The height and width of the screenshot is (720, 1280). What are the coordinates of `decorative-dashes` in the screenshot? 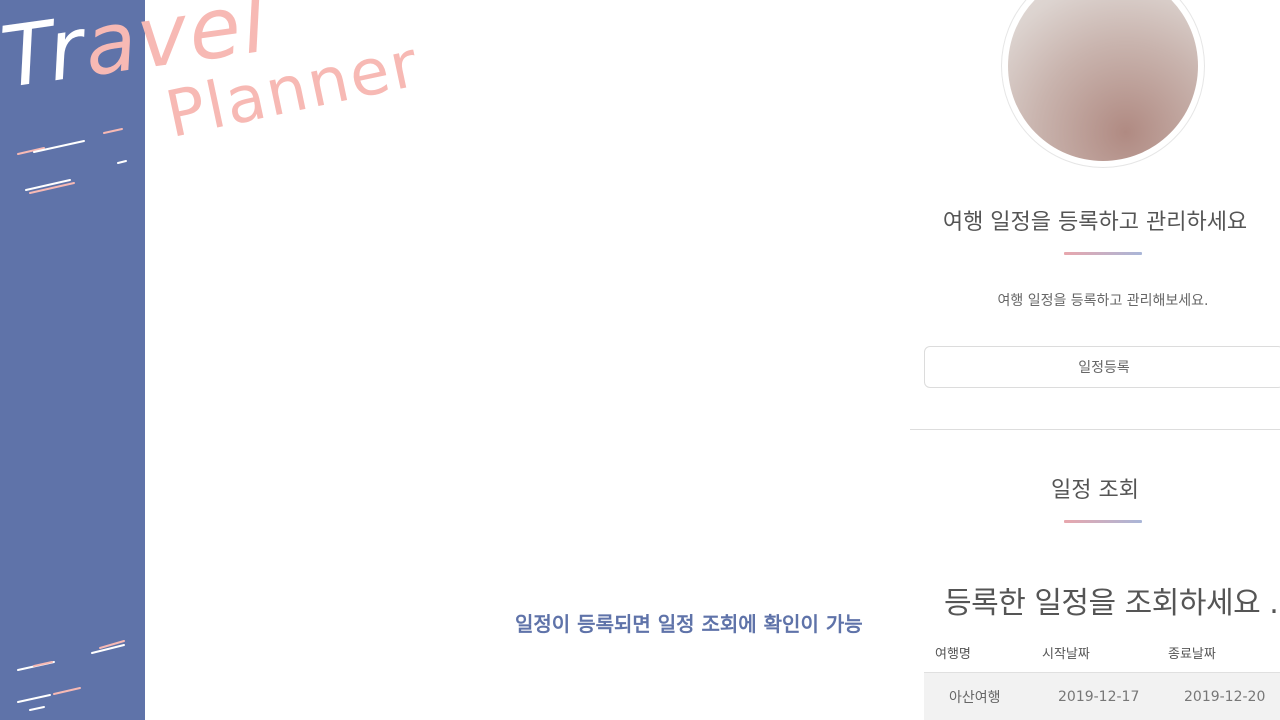 It's located at (72, 419).